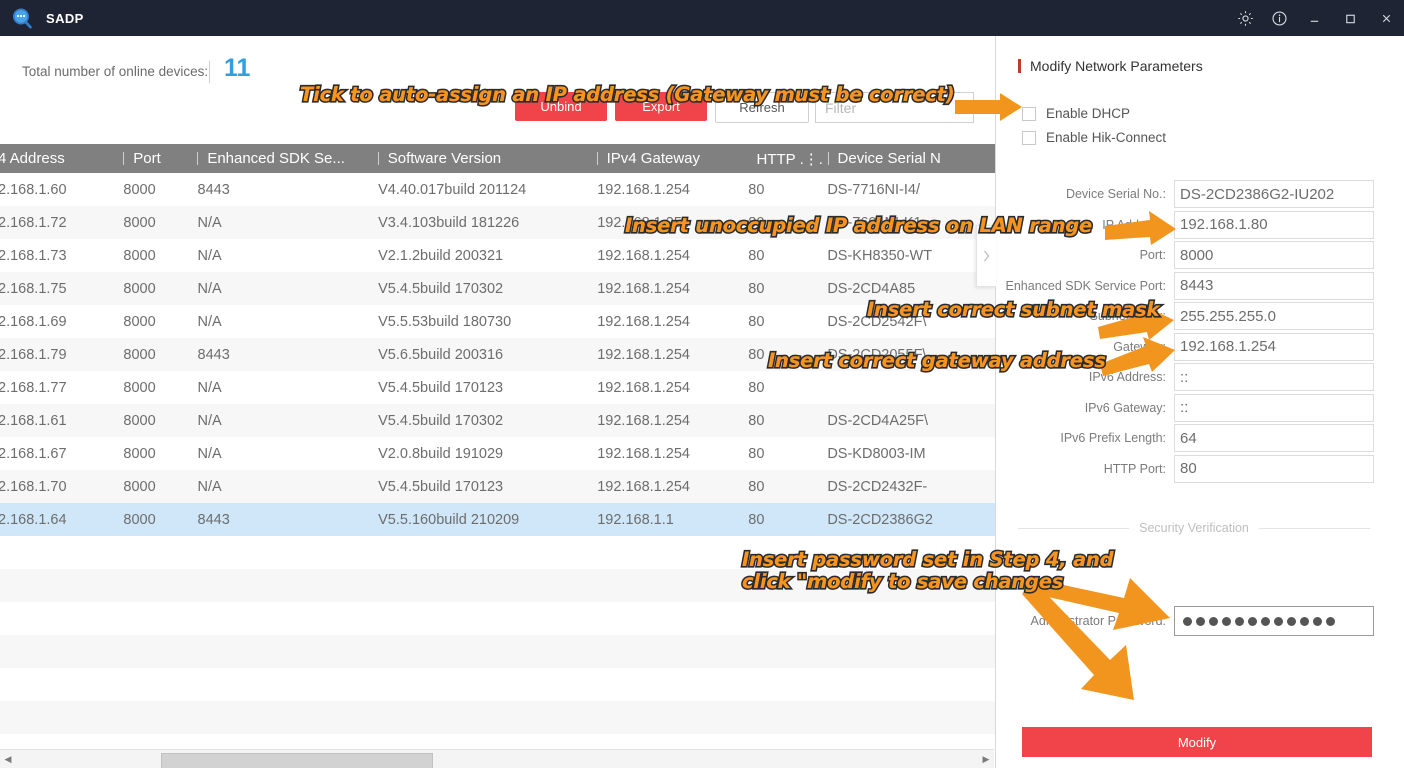 The height and width of the screenshot is (768, 1404). Describe the element at coordinates (988, 107) in the screenshot. I see `arrow-to-dhcp-checkbox` at that location.